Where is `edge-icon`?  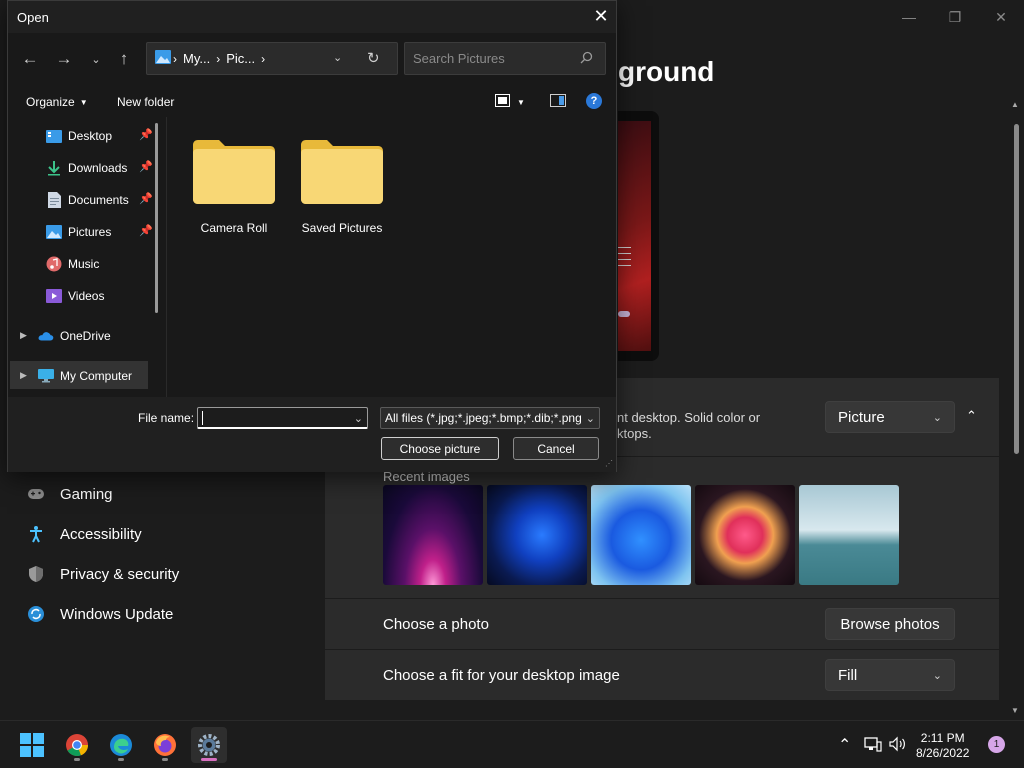 edge-icon is located at coordinates (121, 745).